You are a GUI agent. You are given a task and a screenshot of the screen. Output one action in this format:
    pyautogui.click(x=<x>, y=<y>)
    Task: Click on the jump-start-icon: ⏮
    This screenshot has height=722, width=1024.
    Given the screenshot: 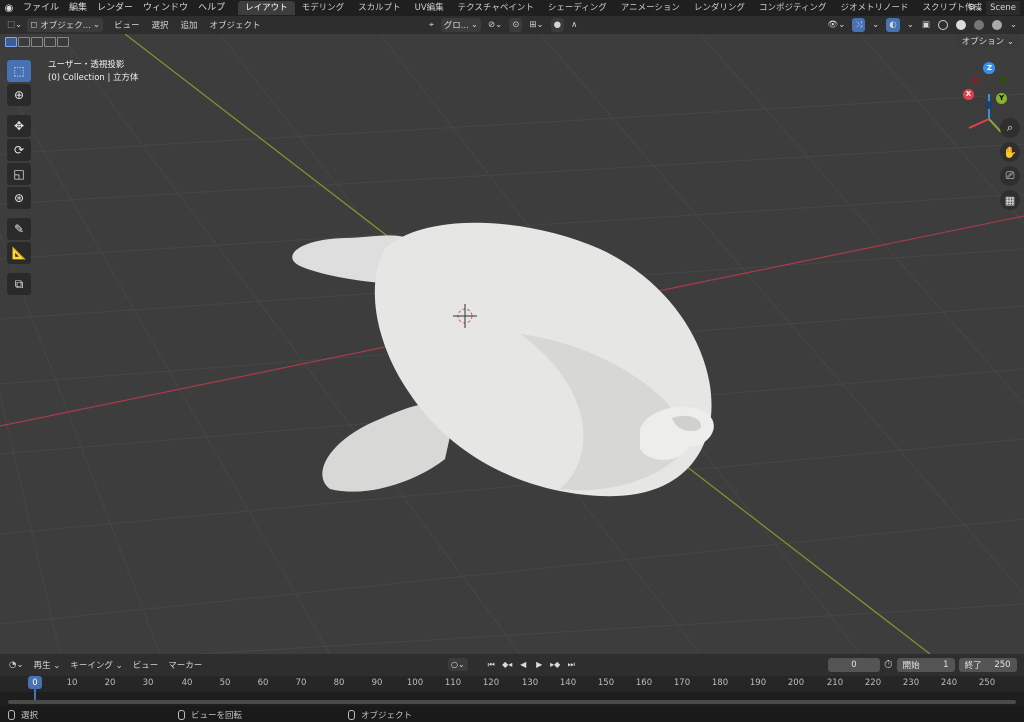 What is the action you would take?
    pyautogui.click(x=491, y=664)
    